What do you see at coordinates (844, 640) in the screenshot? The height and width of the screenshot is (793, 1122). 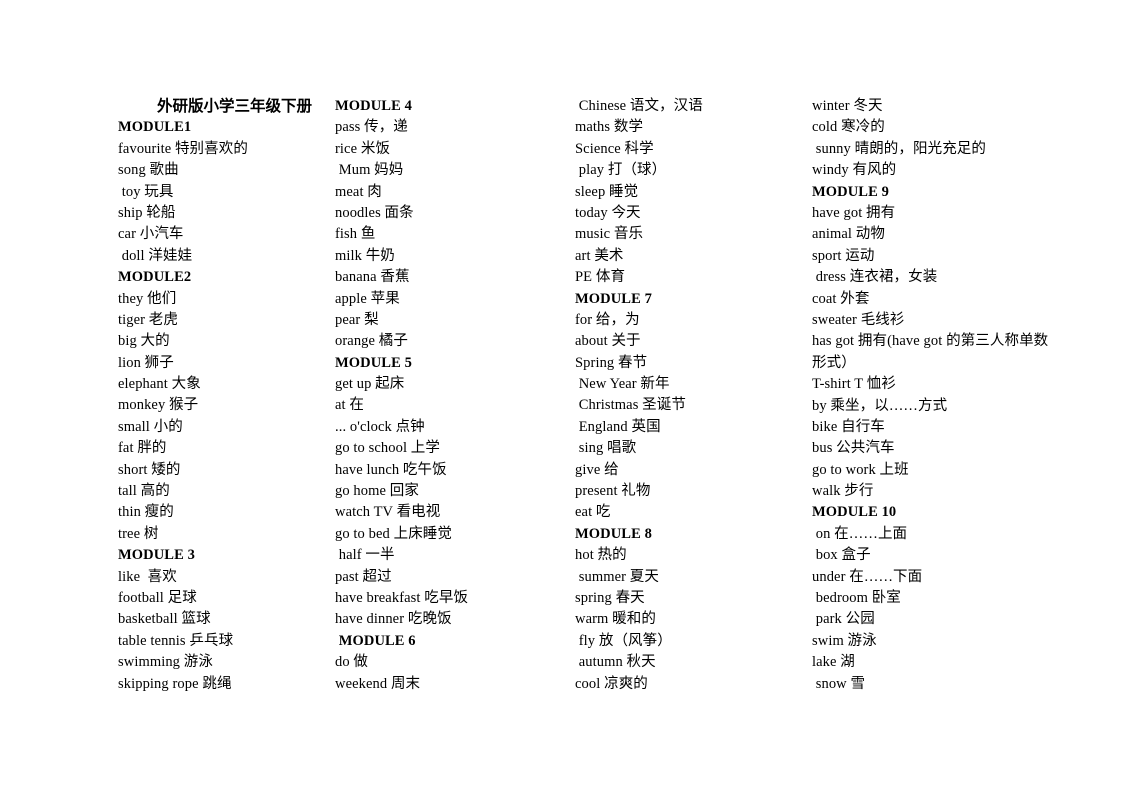 I see `vocabulary-entry: swim 游泳` at bounding box center [844, 640].